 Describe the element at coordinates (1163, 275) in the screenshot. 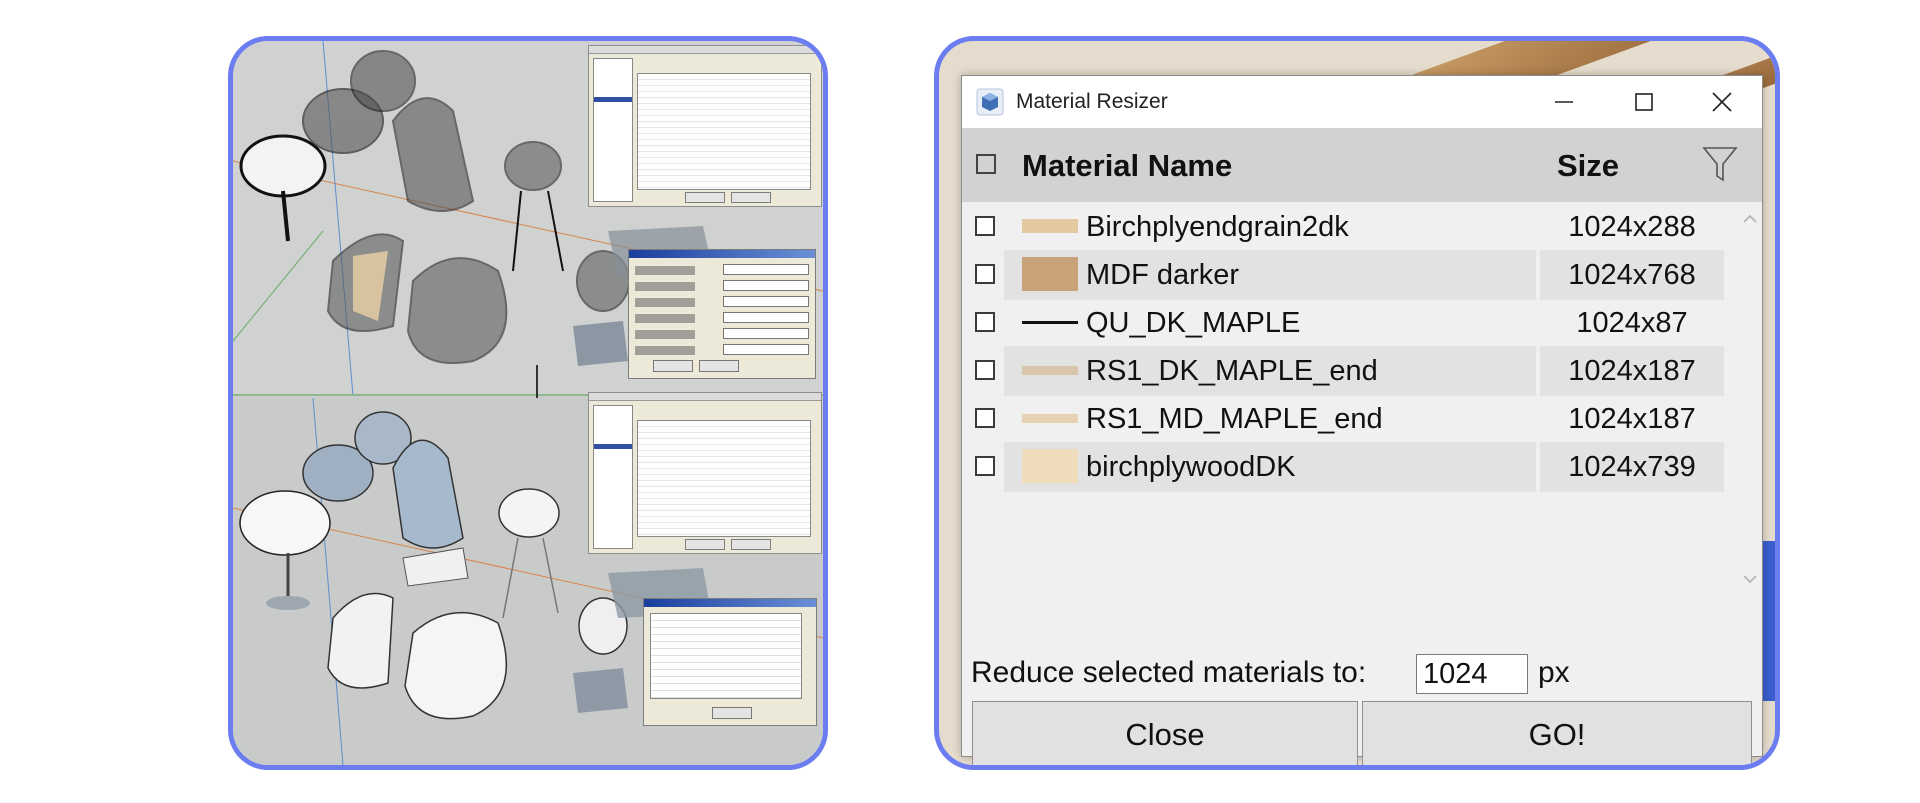

I see `material-name: MDF darker` at that location.